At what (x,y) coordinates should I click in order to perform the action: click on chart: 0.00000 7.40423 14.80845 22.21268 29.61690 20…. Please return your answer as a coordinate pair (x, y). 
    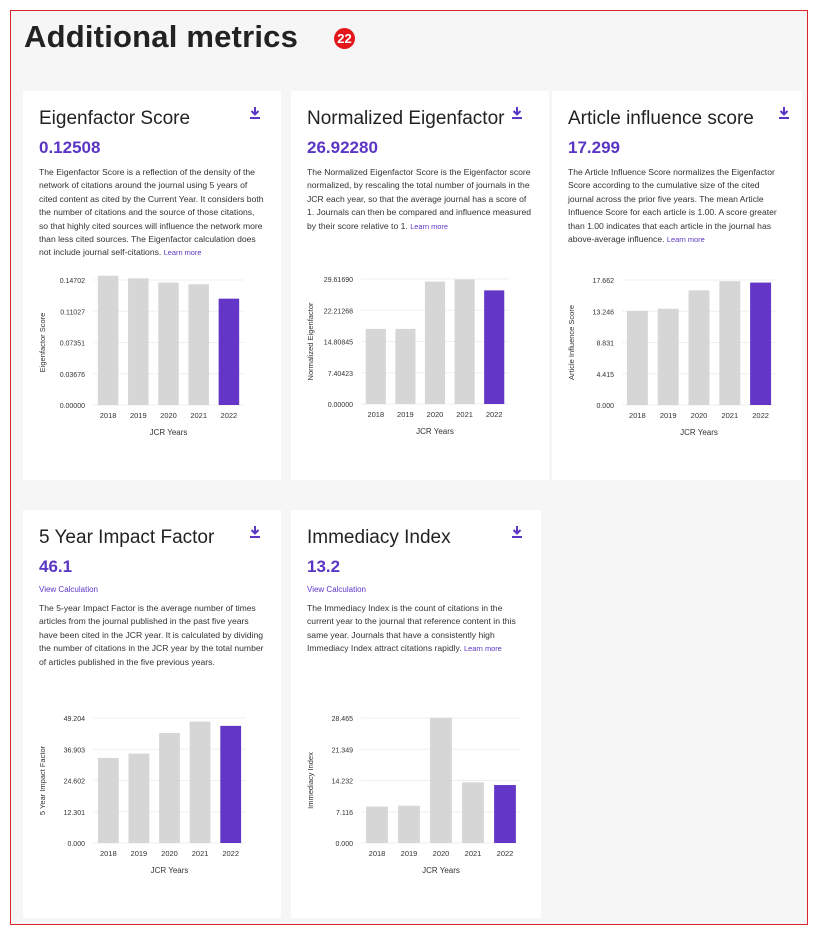
    Looking at the image, I should click on (407, 356).